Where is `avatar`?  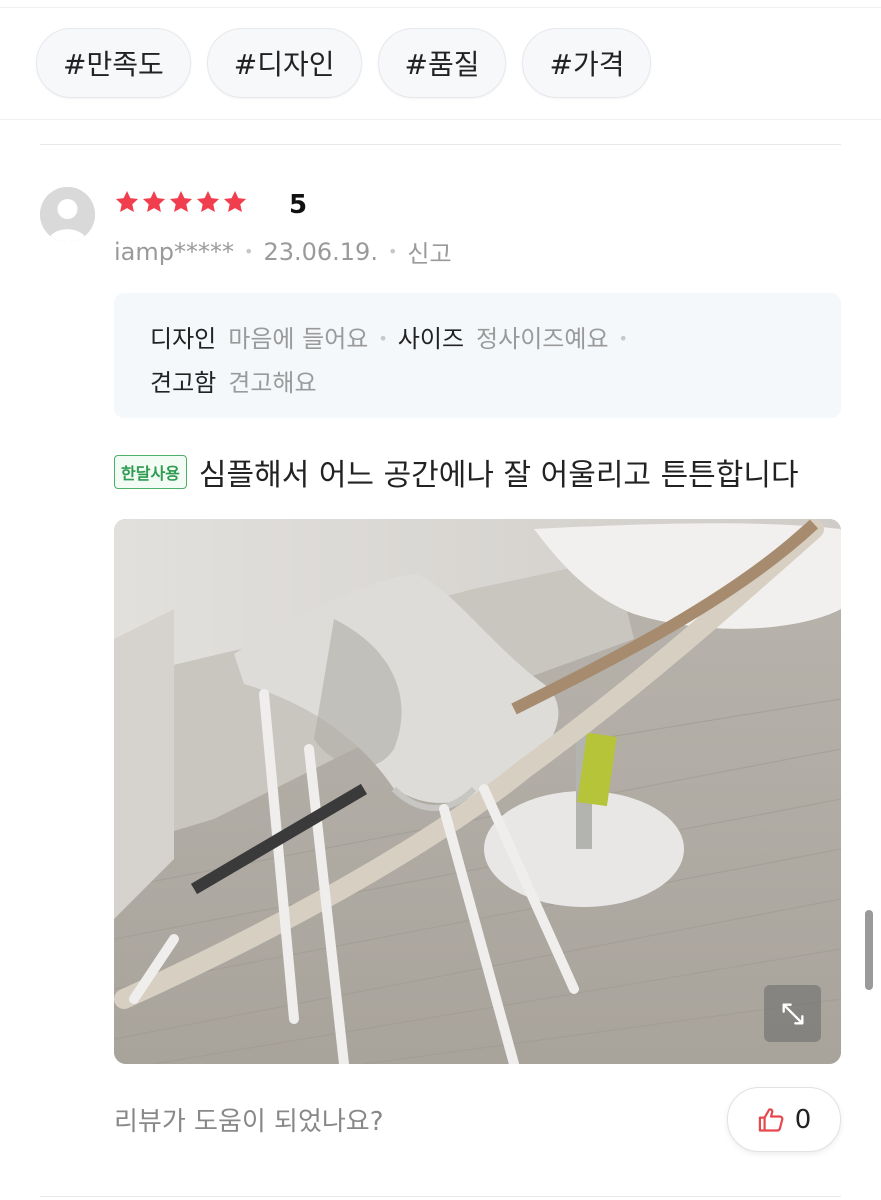
avatar is located at coordinates (67, 214).